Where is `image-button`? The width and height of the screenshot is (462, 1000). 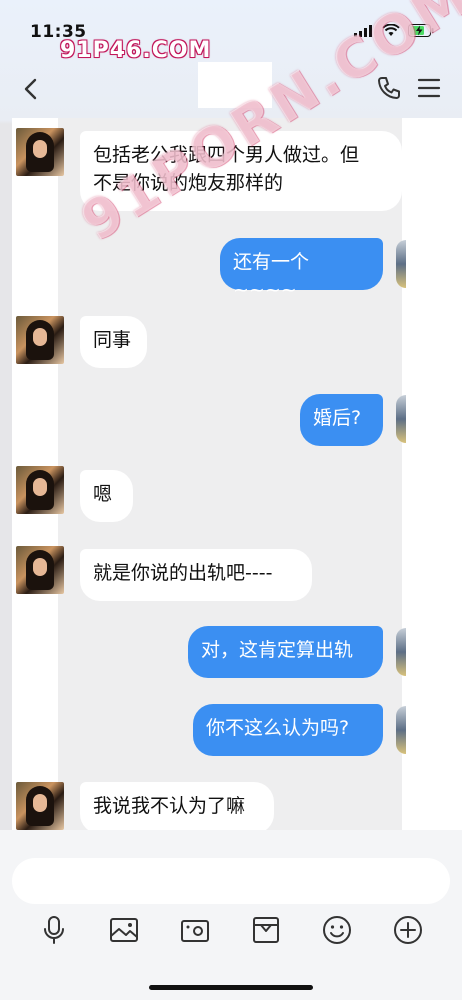
image-button is located at coordinates (124, 930).